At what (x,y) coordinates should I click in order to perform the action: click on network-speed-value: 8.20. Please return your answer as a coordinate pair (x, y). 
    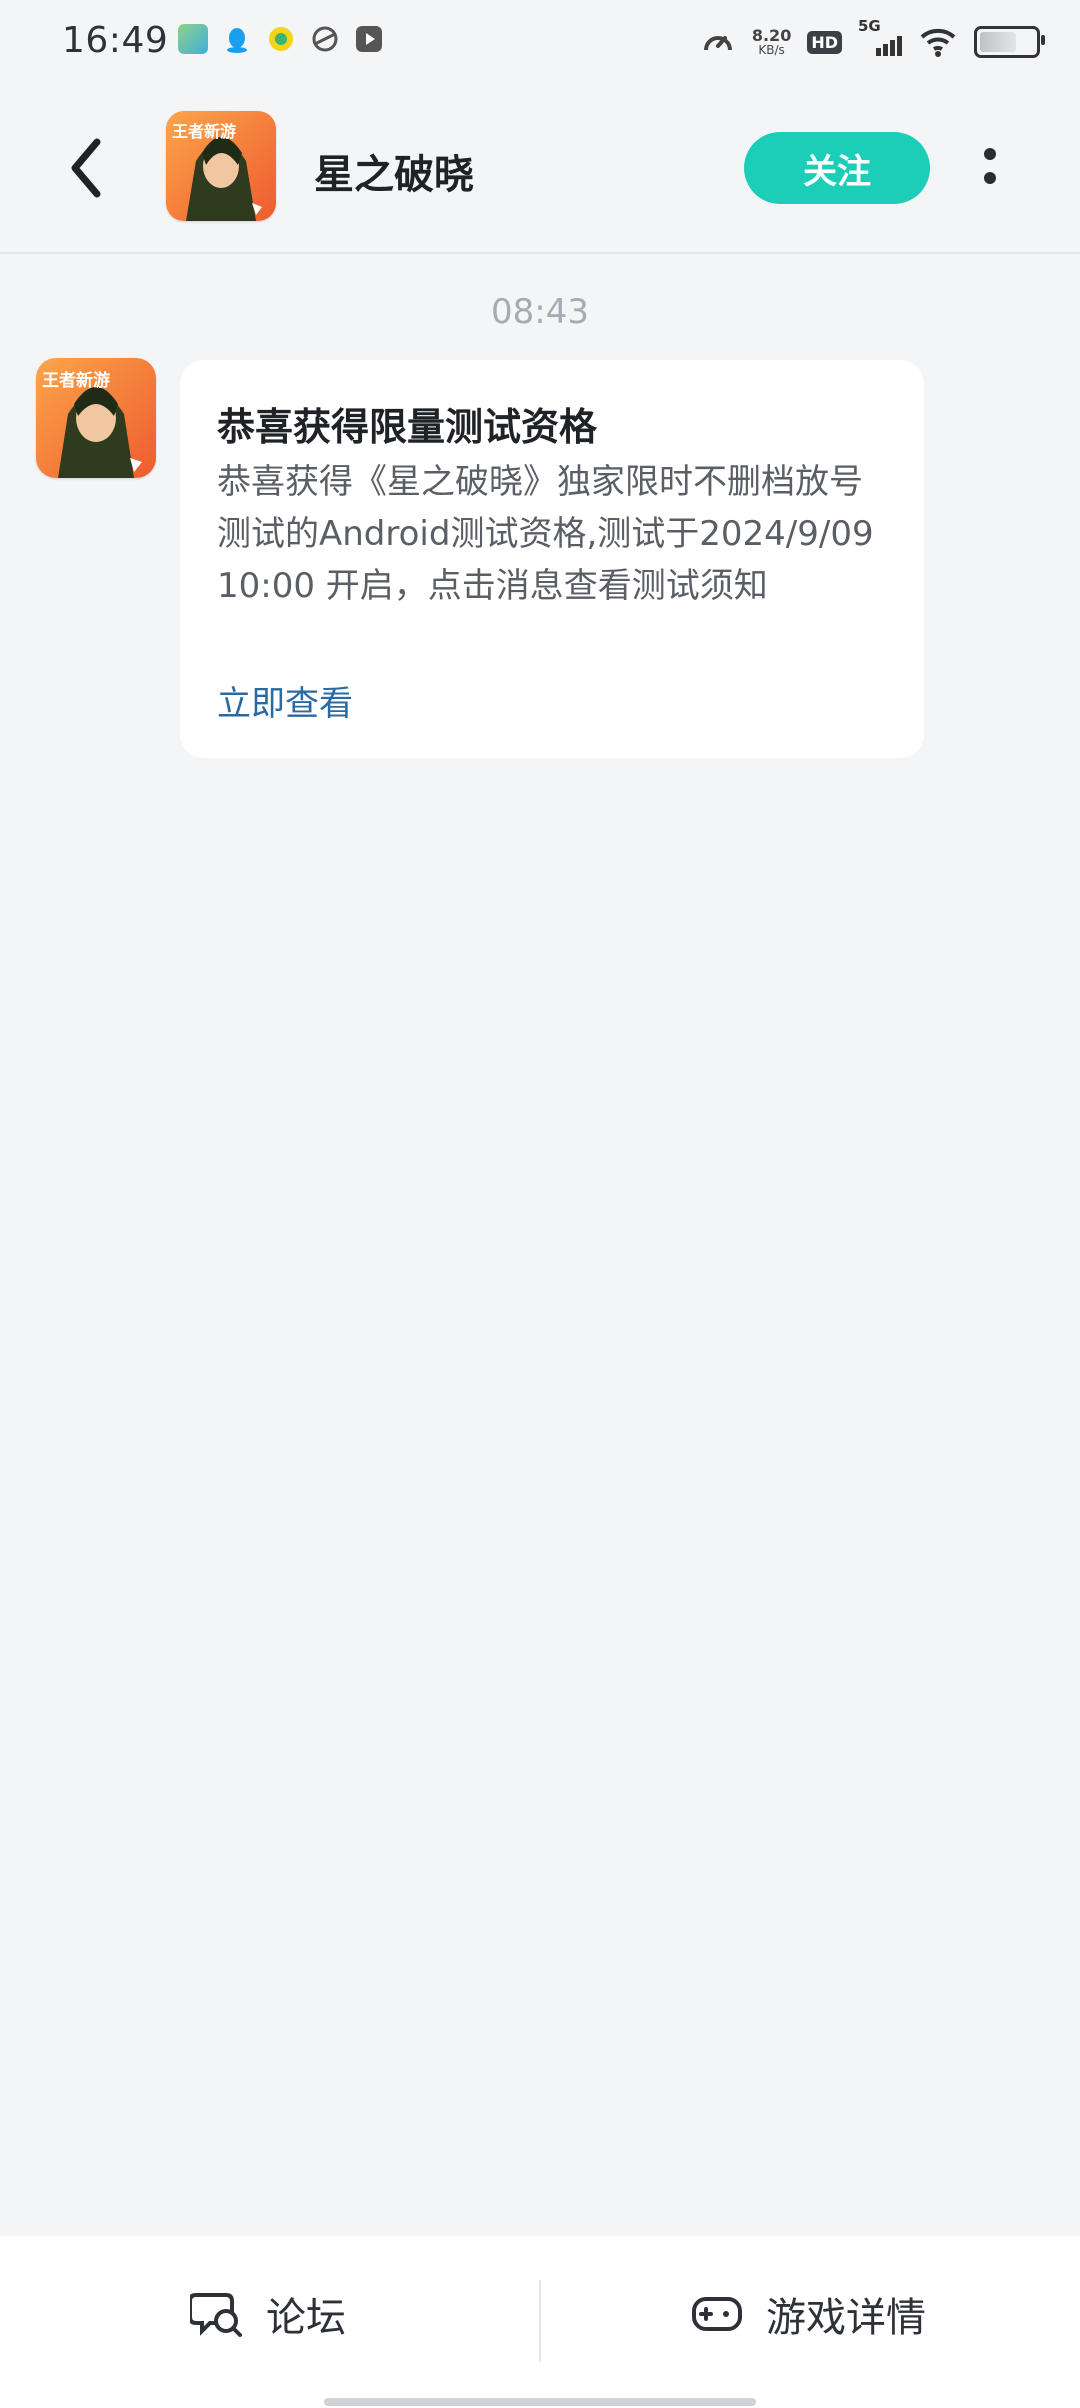
    Looking at the image, I should click on (771, 35).